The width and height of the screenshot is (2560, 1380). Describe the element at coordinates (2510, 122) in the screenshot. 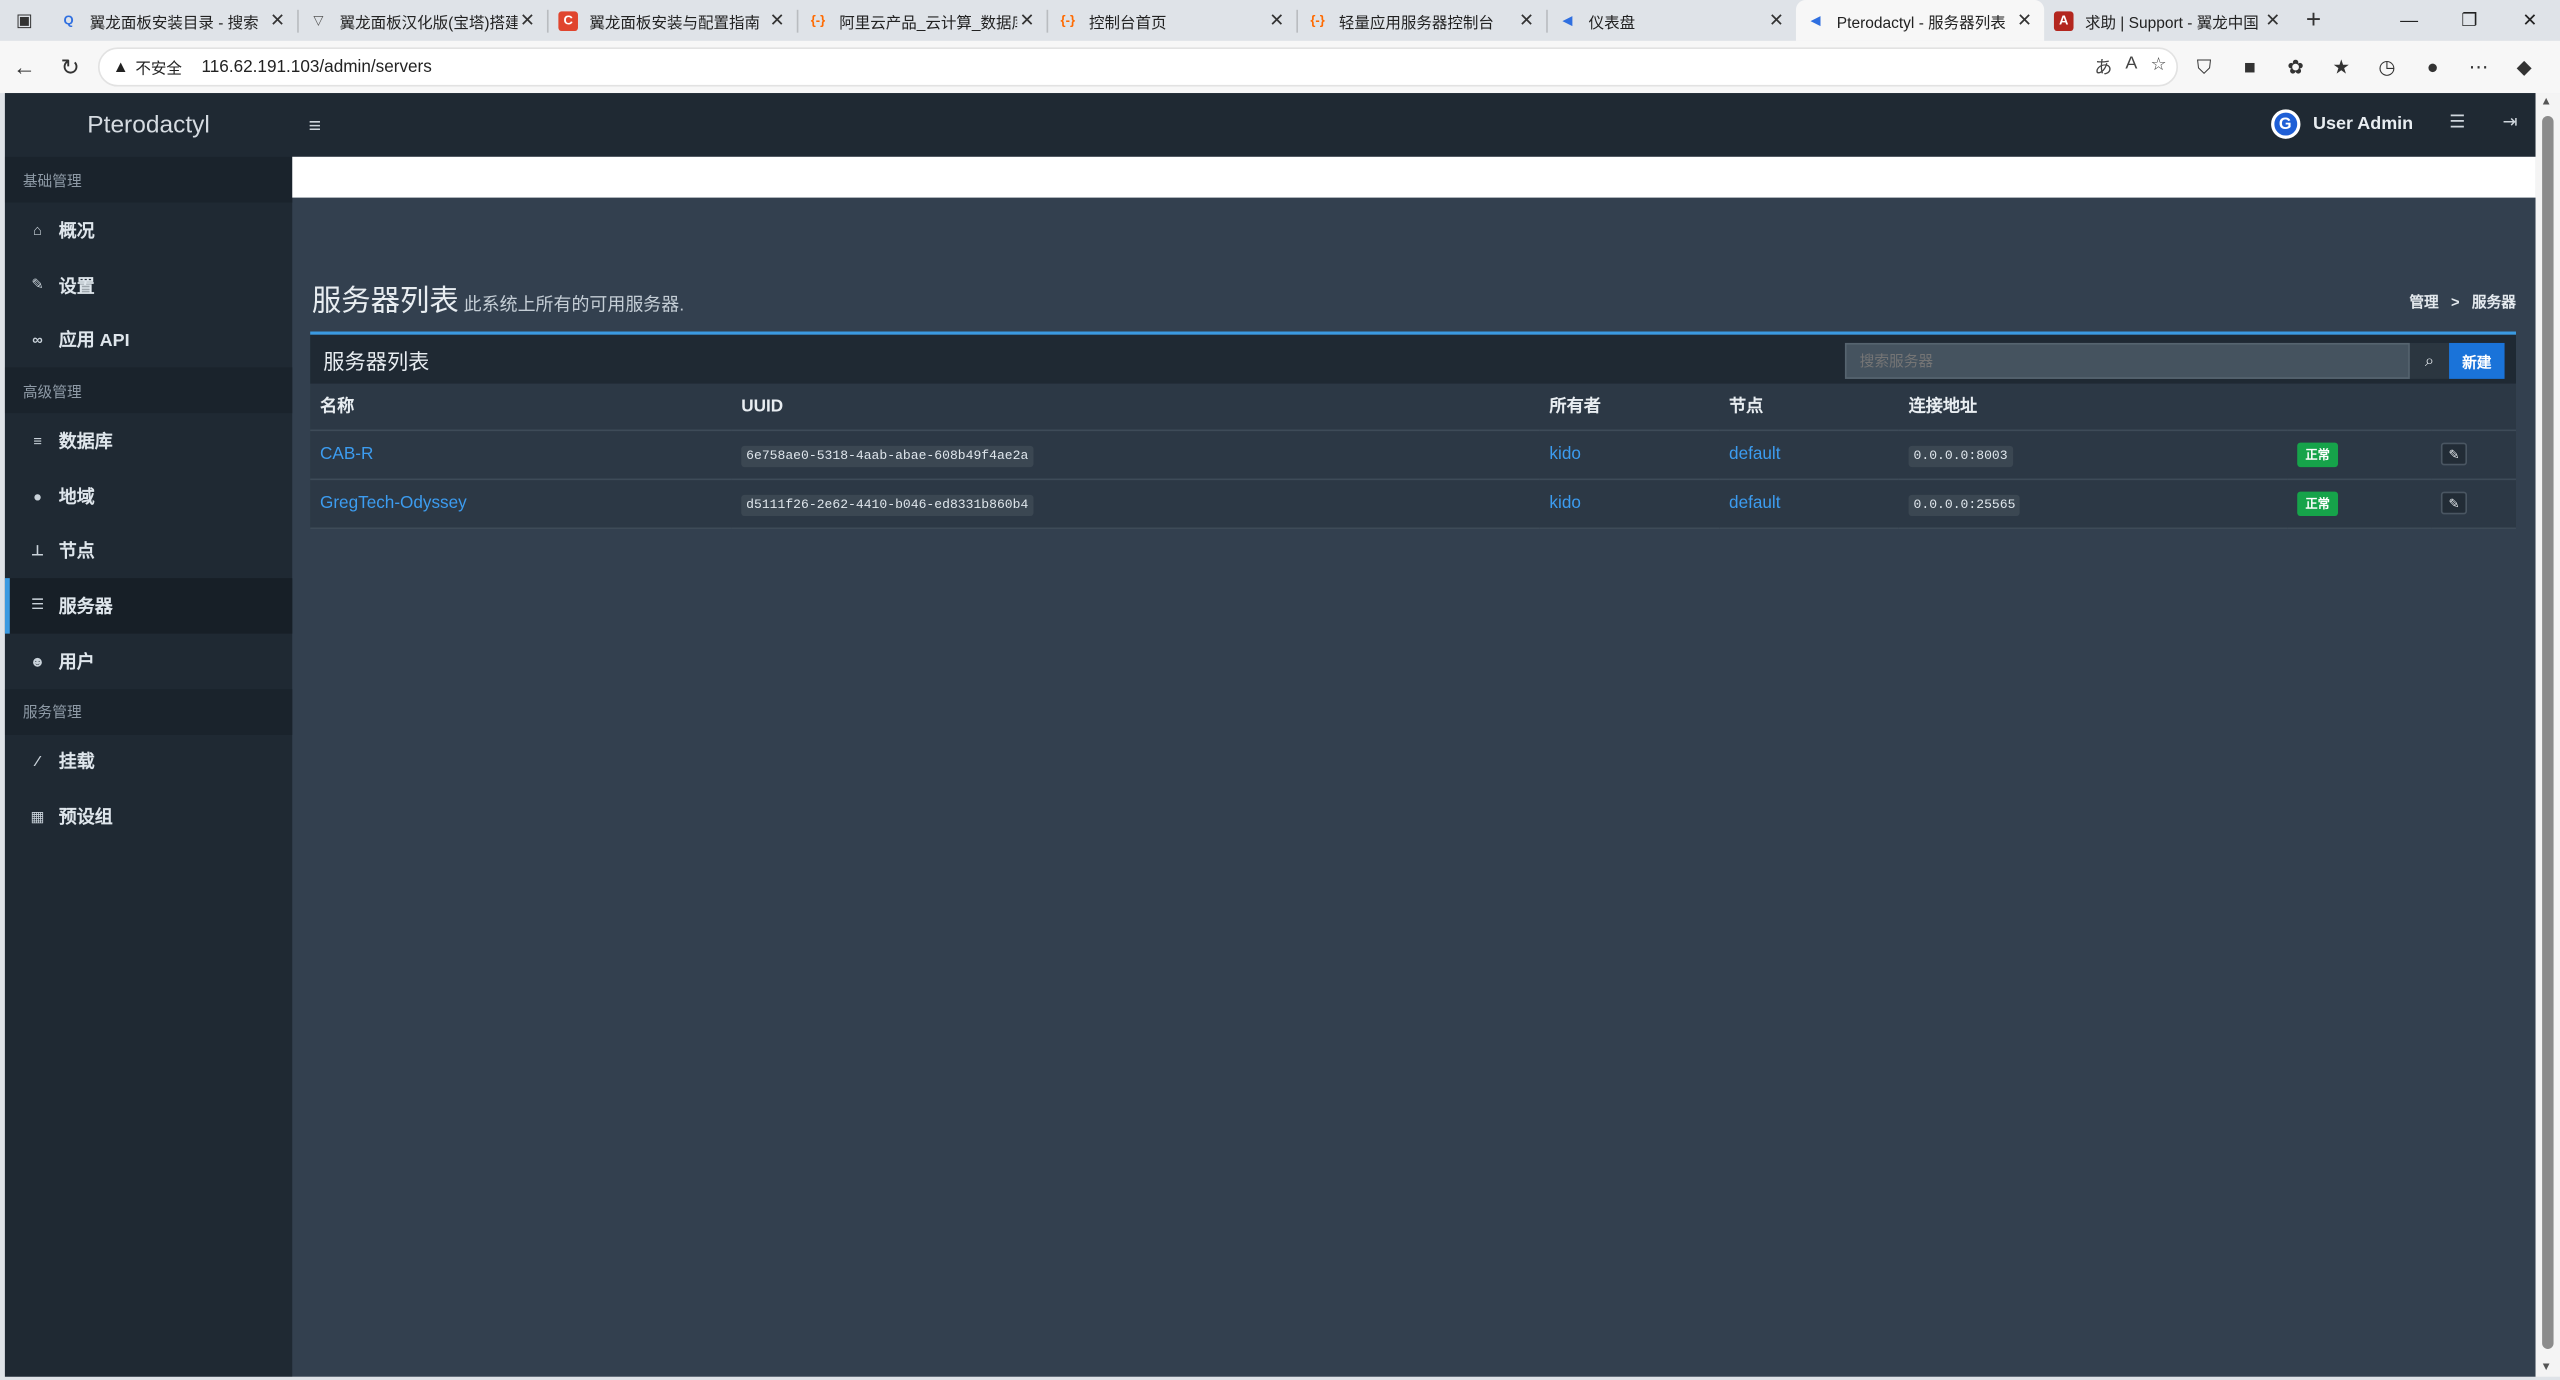

I see `logout-icon: ⇥` at that location.